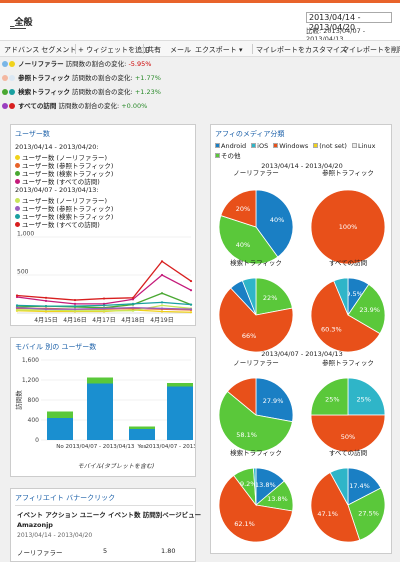 The width and height of the screenshot is (400, 562). I want to click on legend-item: iOS, so click(259, 146).